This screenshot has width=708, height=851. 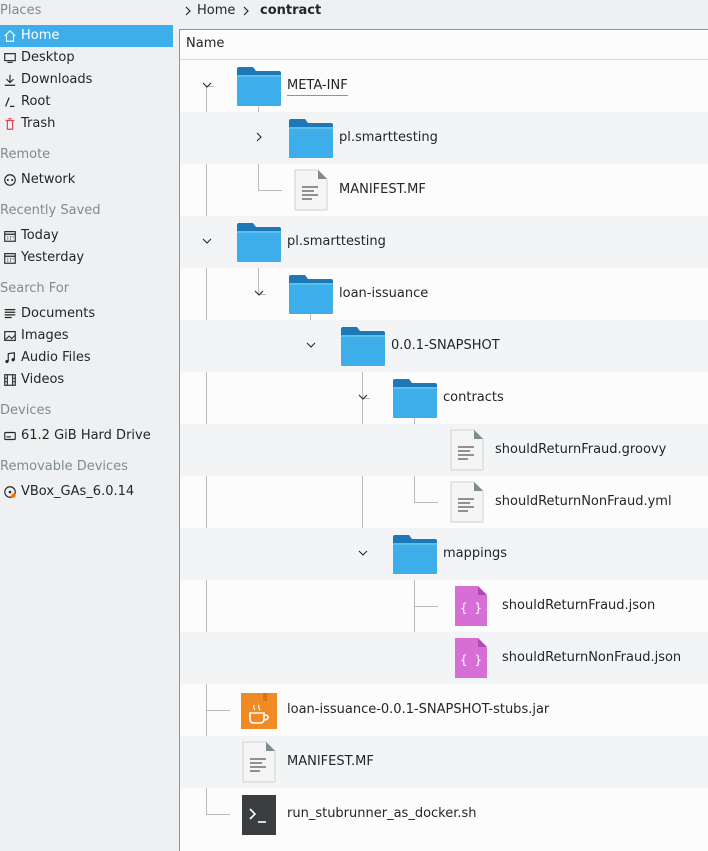 What do you see at coordinates (43, 379) in the screenshot?
I see `sidebar-item-label: Videos` at bounding box center [43, 379].